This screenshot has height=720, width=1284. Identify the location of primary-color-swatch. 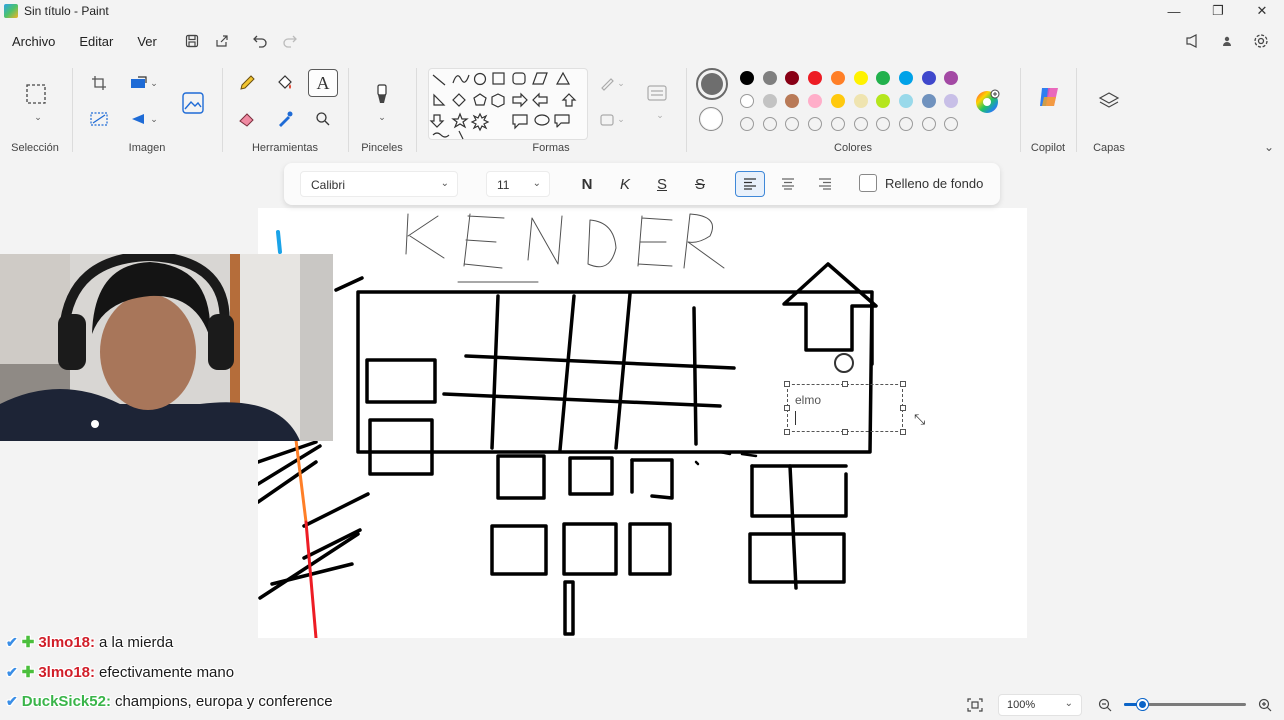
(712, 84).